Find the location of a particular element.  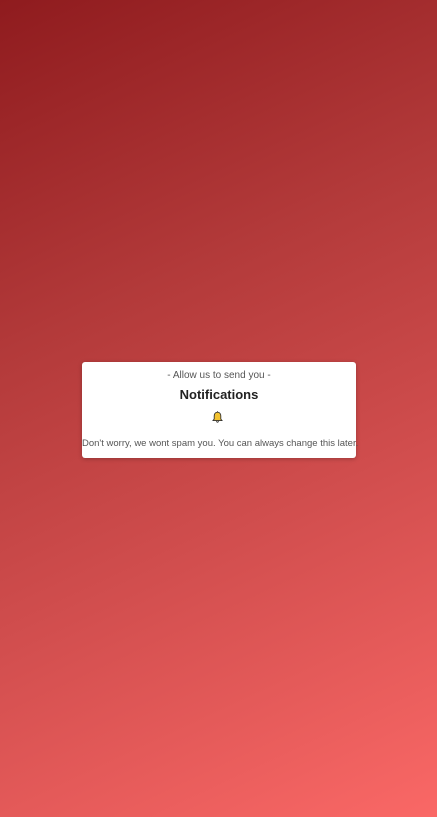

dialog-subtitle: - Allow us to send you - is located at coordinates (219, 375).